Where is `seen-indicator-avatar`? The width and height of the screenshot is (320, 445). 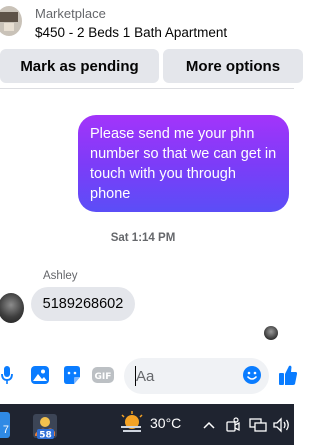
seen-indicator-avatar is located at coordinates (271, 333).